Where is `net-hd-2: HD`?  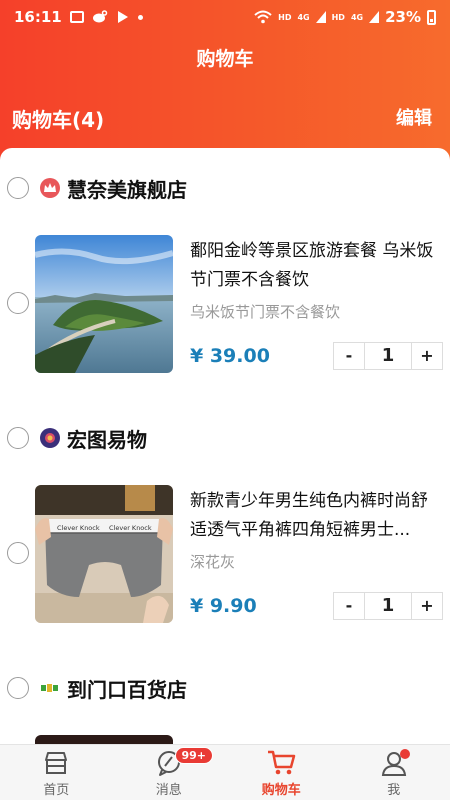 net-hd-2: HD is located at coordinates (338, 17).